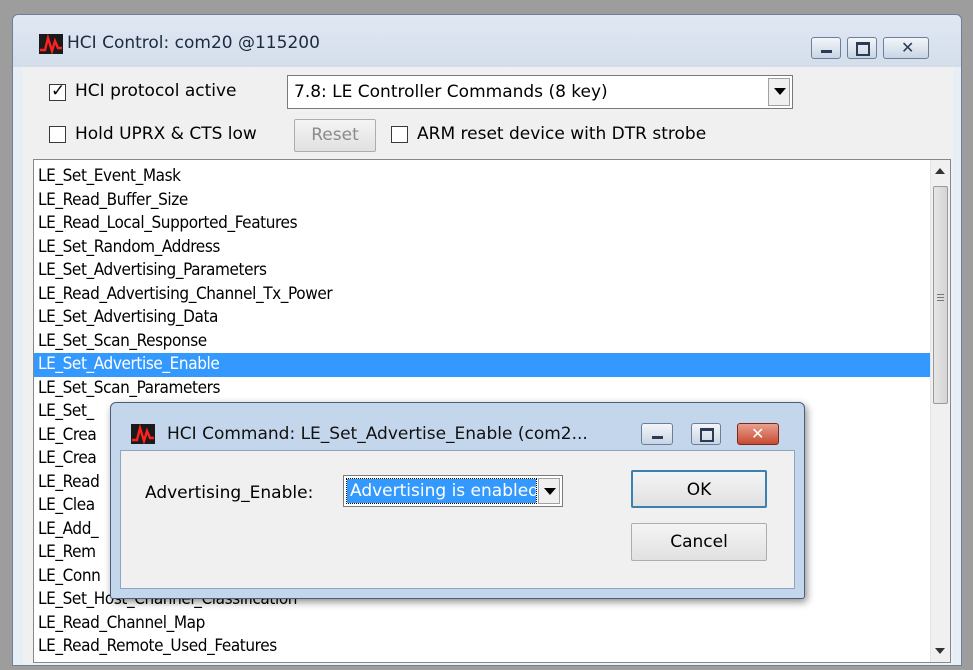  I want to click on command-list-item: LE_Read_Buffer_Size, so click(483, 201).